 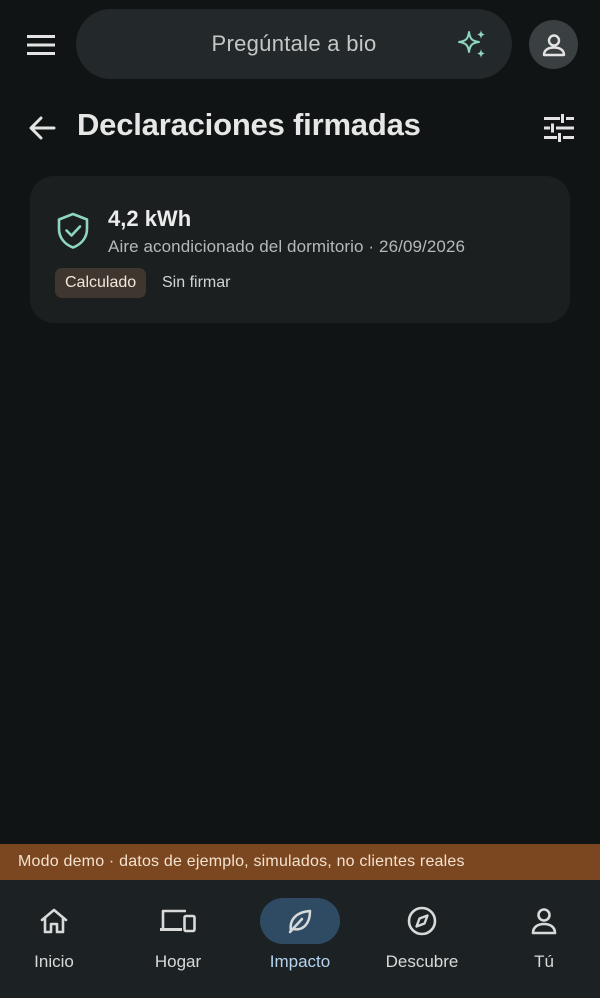 What do you see at coordinates (150, 218) in the screenshot?
I see `declaration-value: 4,2 kWh` at bounding box center [150, 218].